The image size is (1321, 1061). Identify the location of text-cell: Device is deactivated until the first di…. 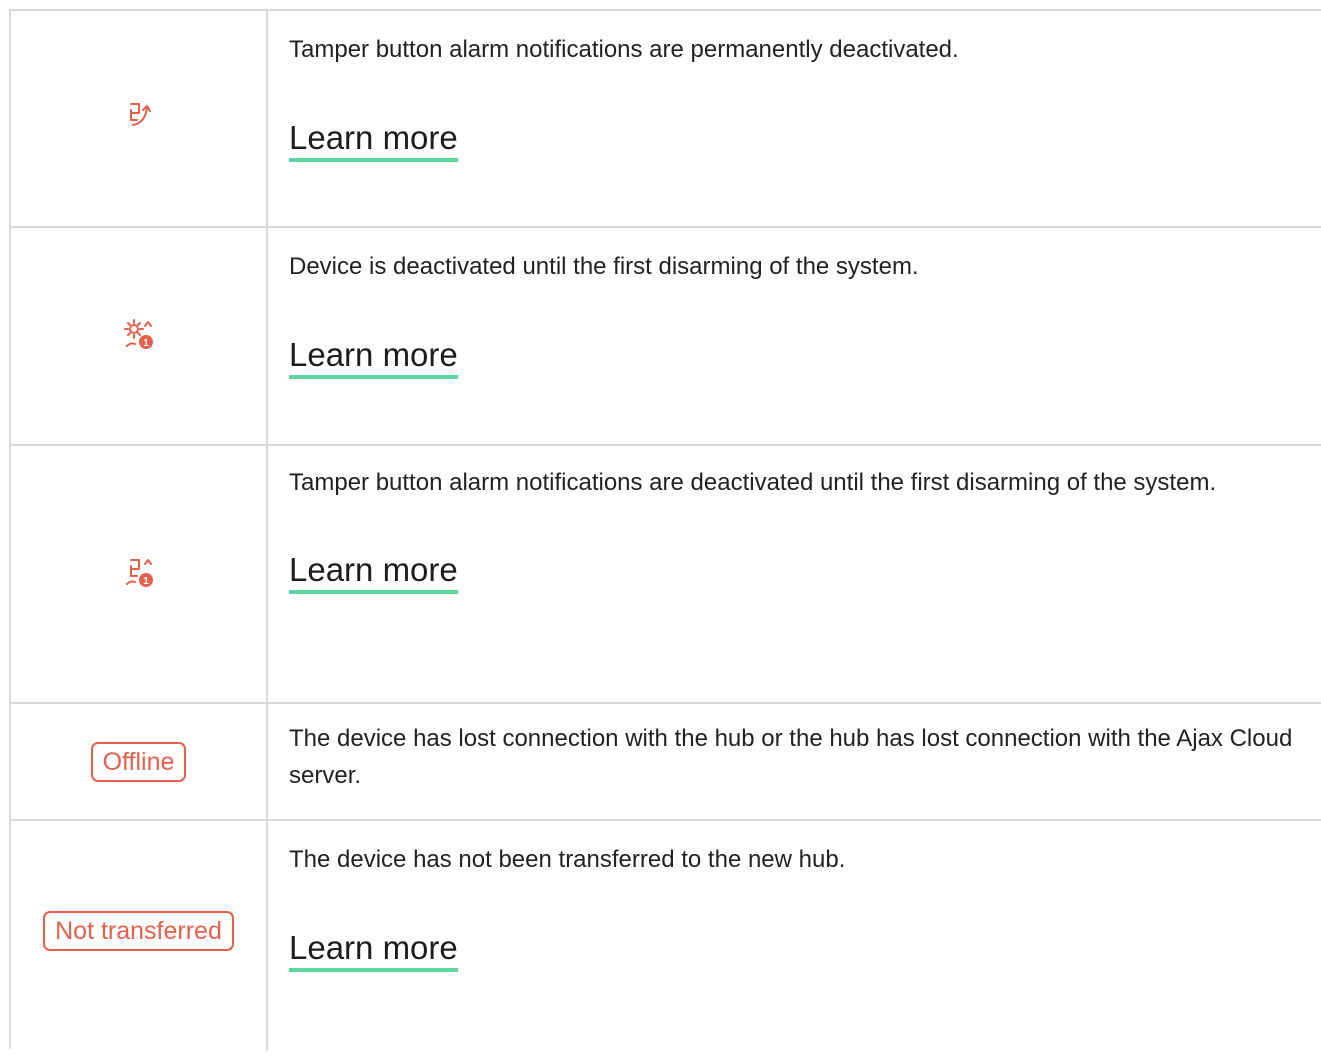
(799, 313).